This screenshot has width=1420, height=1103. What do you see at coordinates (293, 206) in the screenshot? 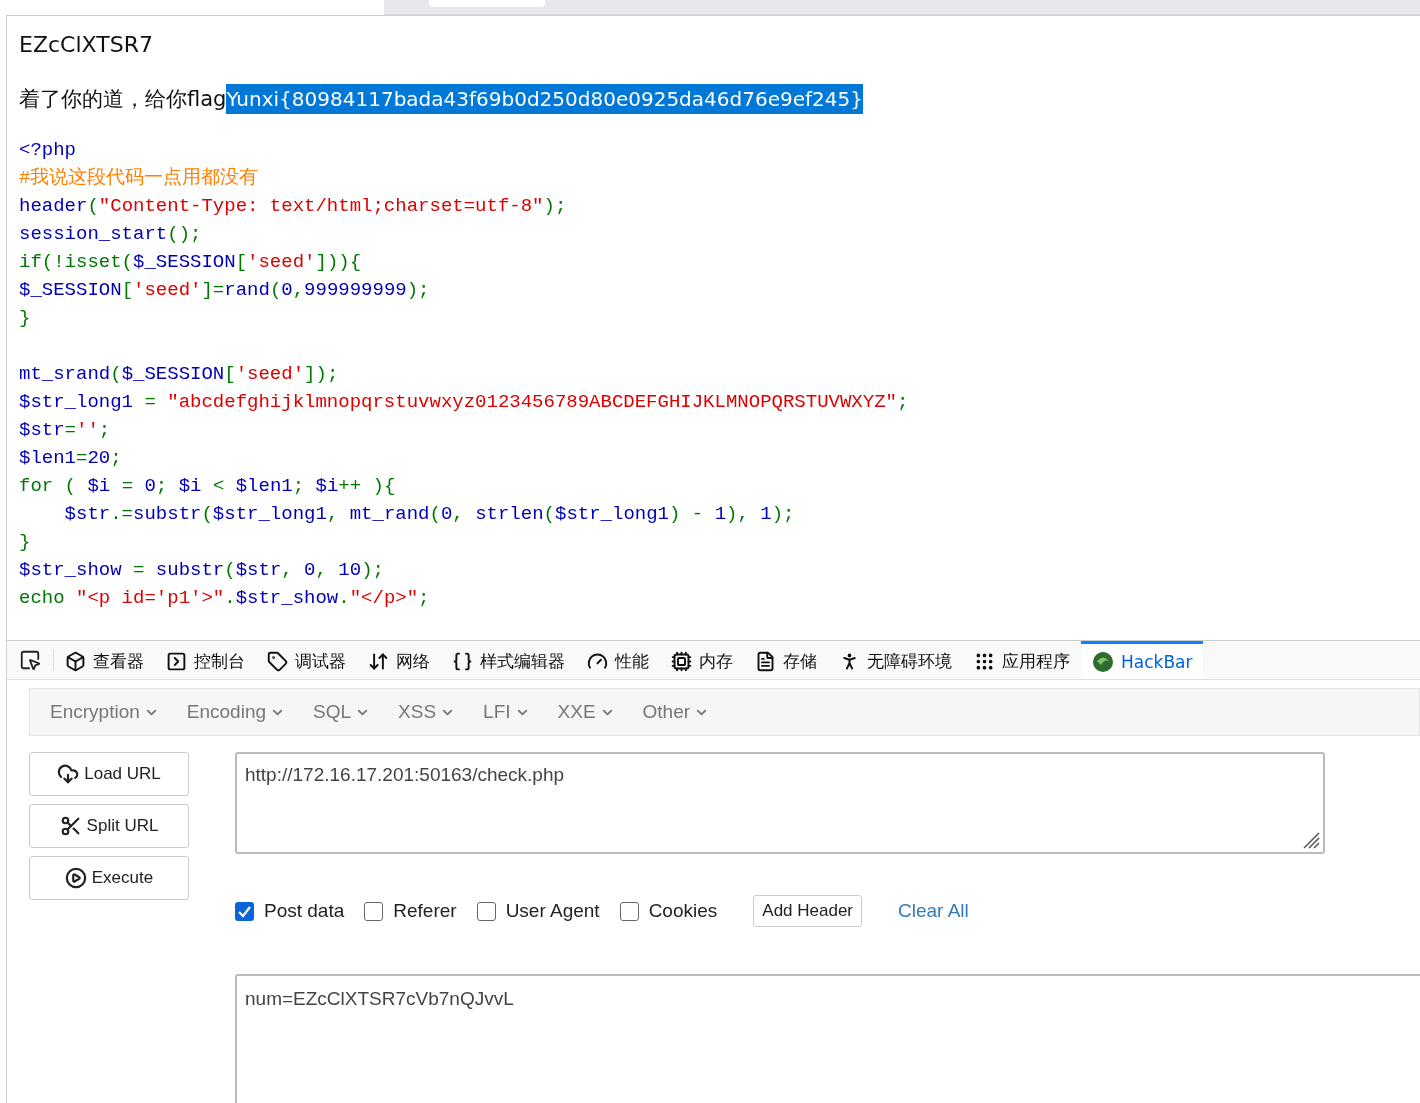
I see `code-line: header("Content-Type: text/html;charset=utf-8");` at bounding box center [293, 206].